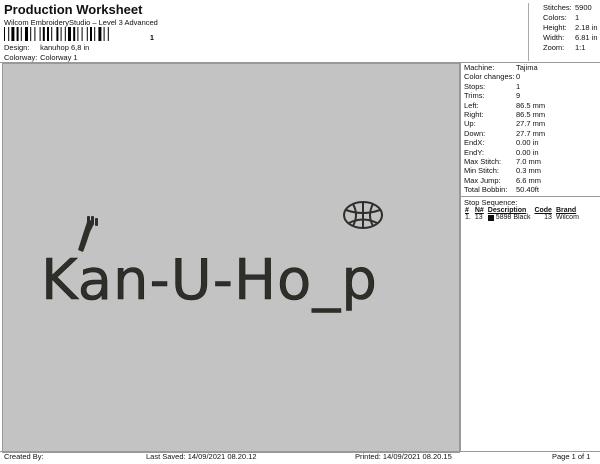 The image size is (600, 464). Describe the element at coordinates (73, 9) in the screenshot. I see `page-title: Production Worksheet` at that location.